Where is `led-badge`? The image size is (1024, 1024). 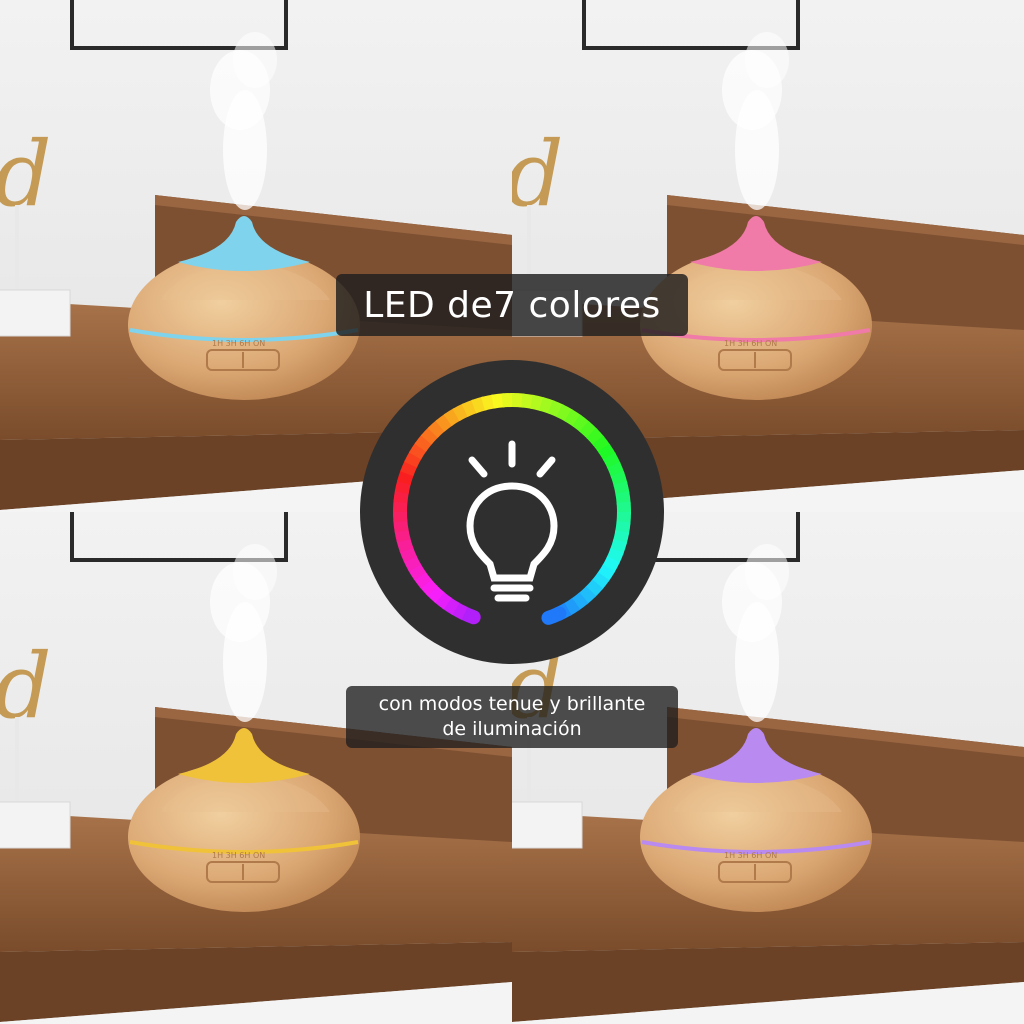
led-badge is located at coordinates (512, 512).